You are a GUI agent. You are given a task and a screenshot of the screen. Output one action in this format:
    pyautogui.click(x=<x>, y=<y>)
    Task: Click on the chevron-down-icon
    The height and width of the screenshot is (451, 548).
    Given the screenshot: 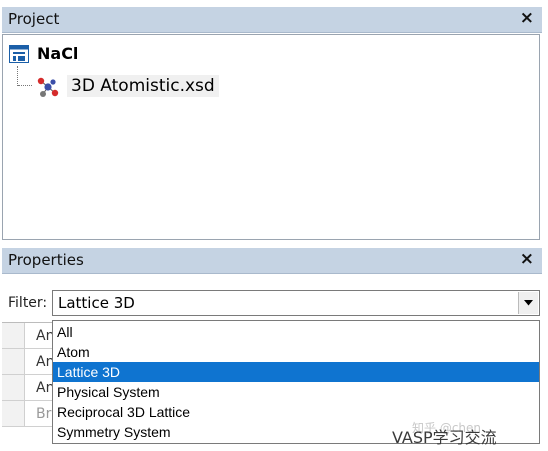 What is the action you would take?
    pyautogui.click(x=528, y=303)
    